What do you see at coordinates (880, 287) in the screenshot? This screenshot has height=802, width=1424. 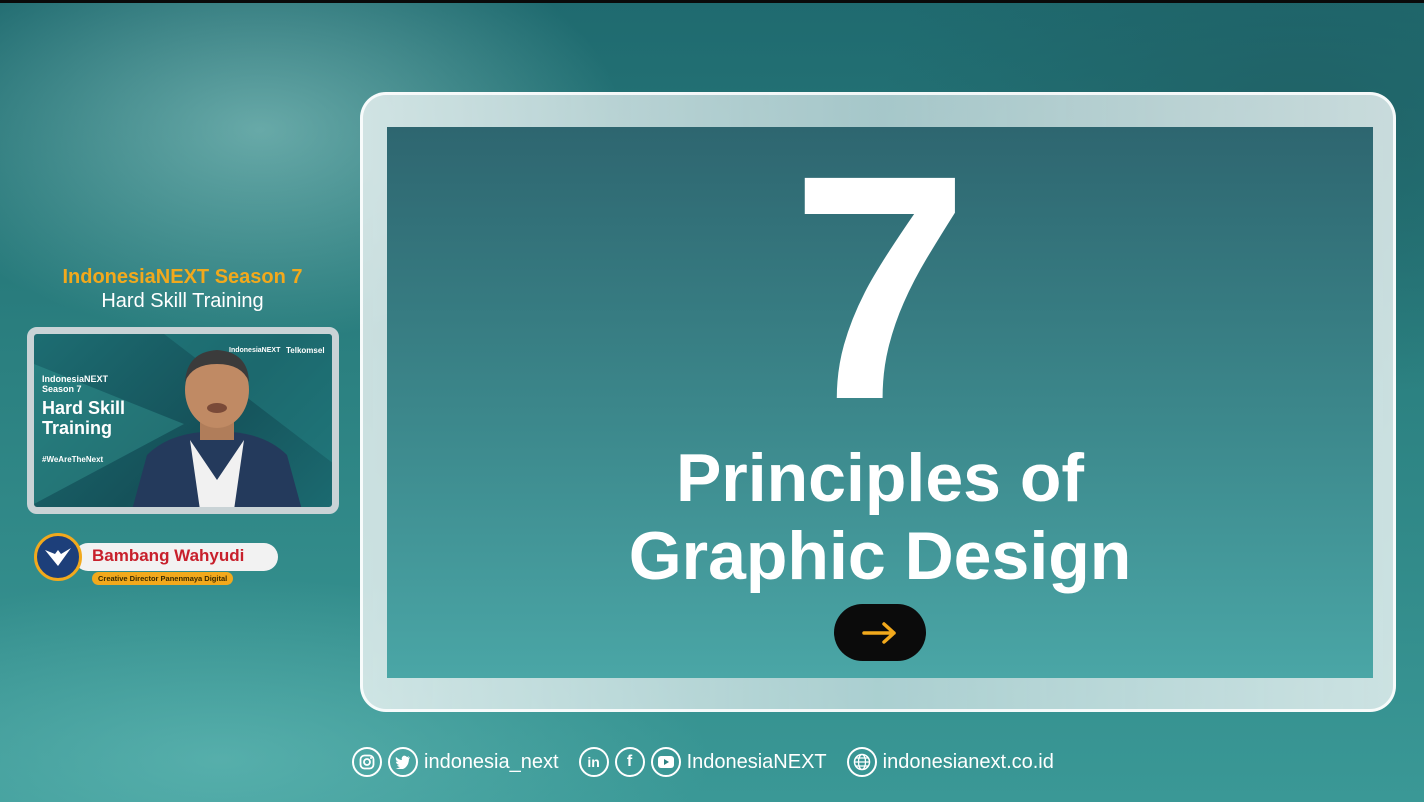 I see `slide-number: 7` at bounding box center [880, 287].